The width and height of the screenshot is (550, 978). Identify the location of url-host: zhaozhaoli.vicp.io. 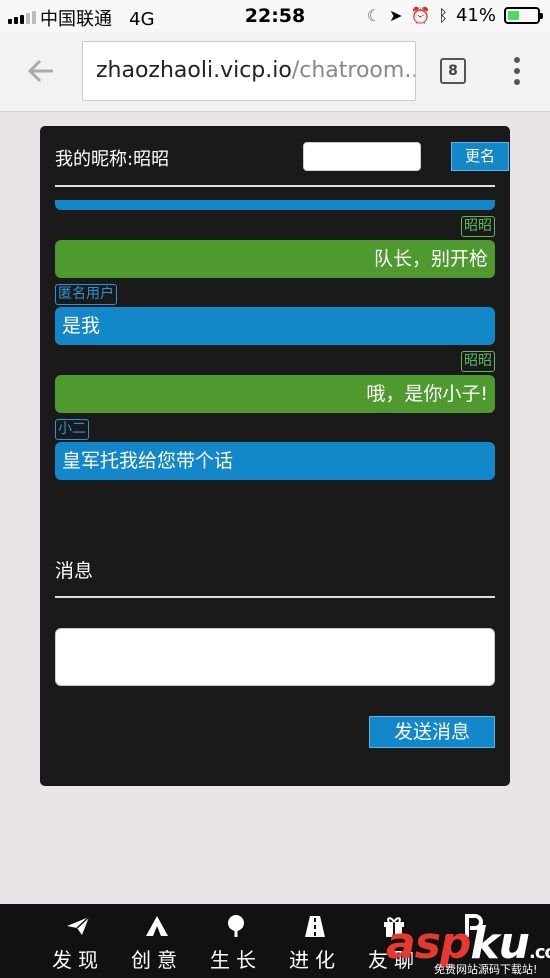
(194, 70).